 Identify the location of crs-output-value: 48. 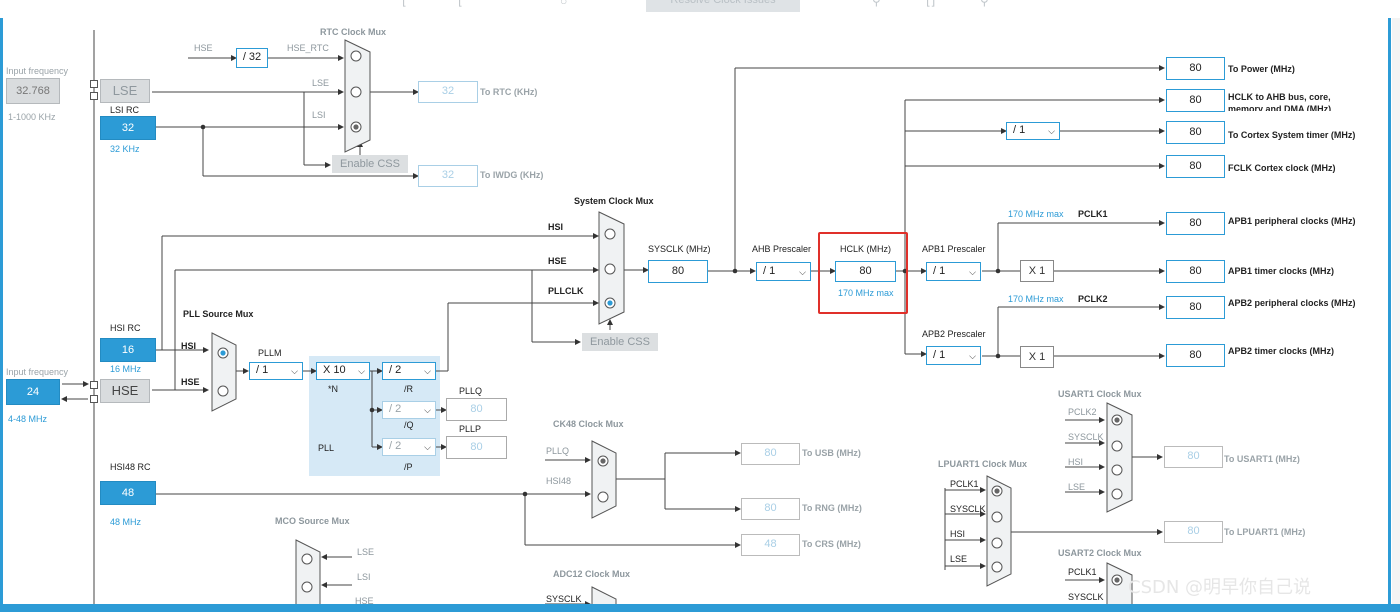
(770, 545).